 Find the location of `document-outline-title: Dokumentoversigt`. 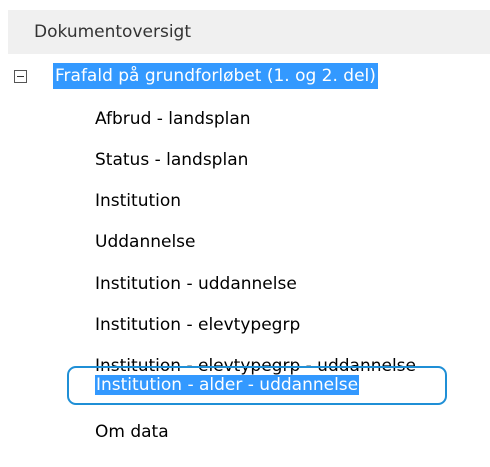

document-outline-title: Dokumentoversigt is located at coordinates (112, 32).